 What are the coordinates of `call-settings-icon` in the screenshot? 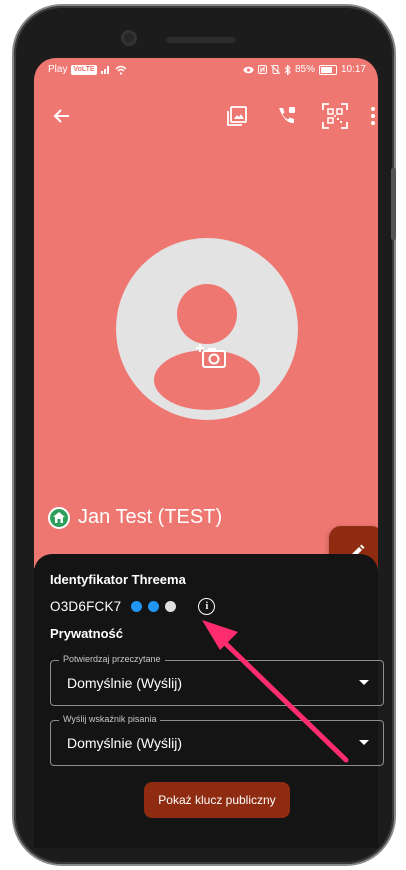 It's located at (286, 116).